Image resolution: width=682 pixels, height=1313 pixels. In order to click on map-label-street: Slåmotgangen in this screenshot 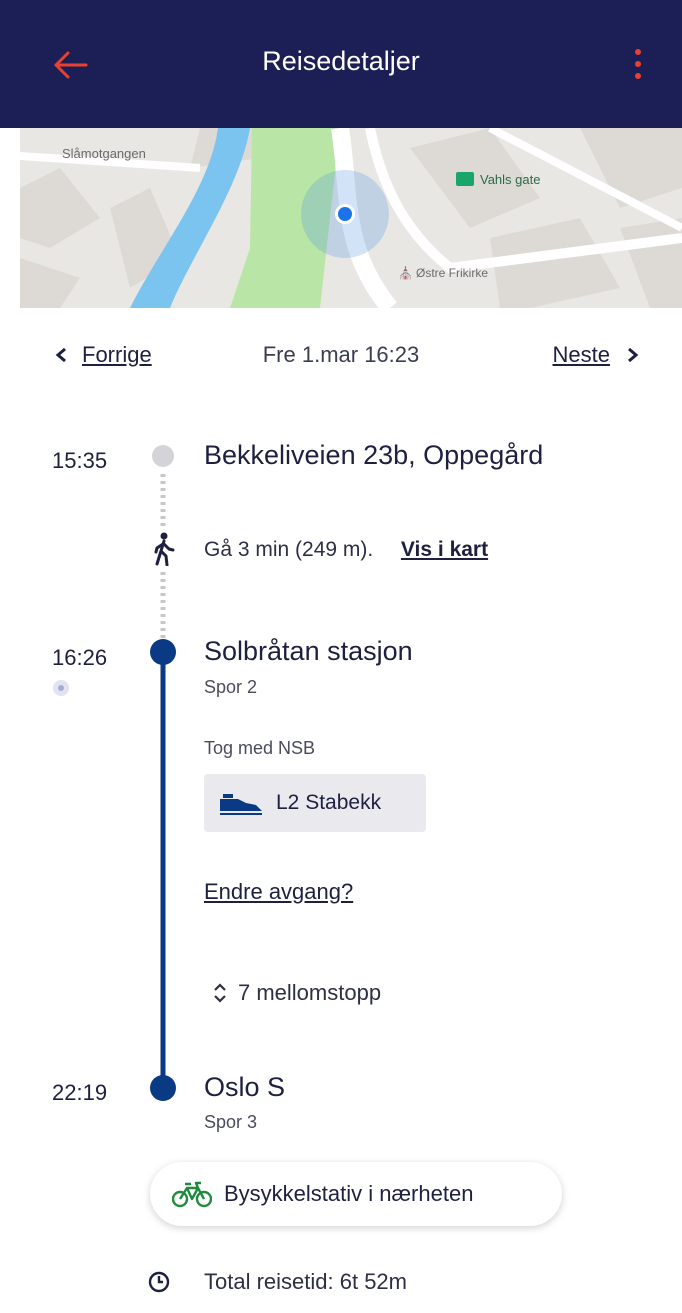, I will do `click(104, 153)`.